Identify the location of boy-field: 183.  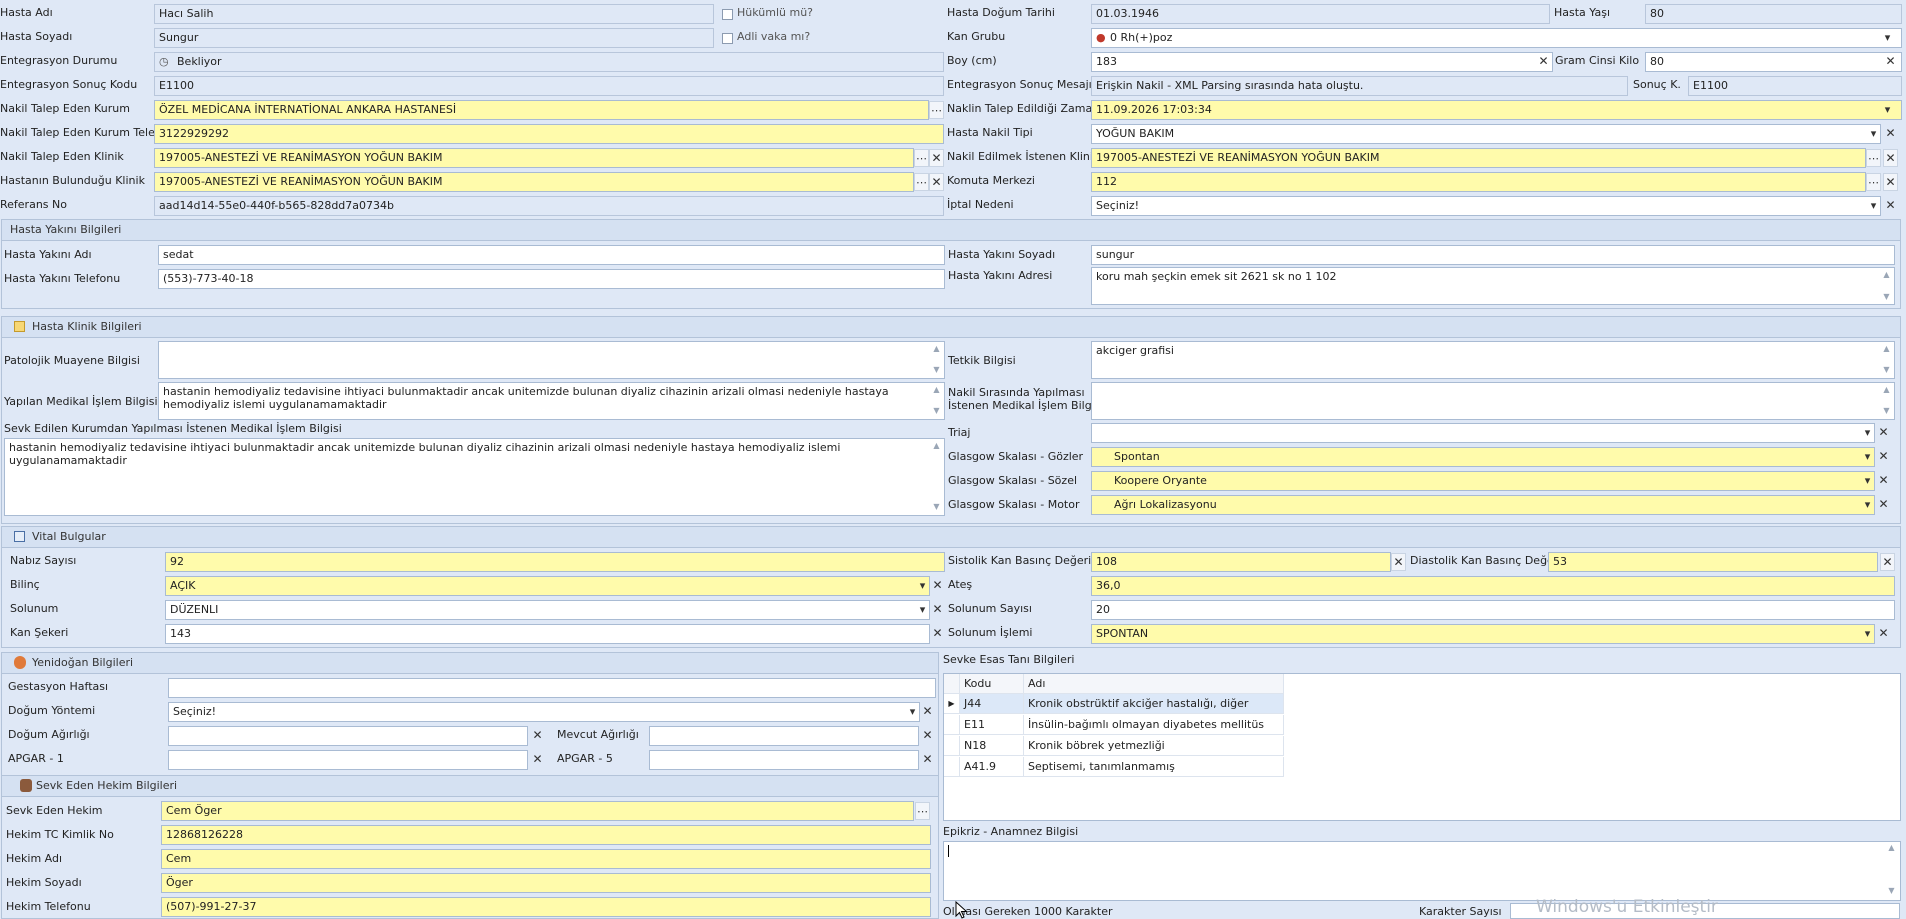
(1322, 62).